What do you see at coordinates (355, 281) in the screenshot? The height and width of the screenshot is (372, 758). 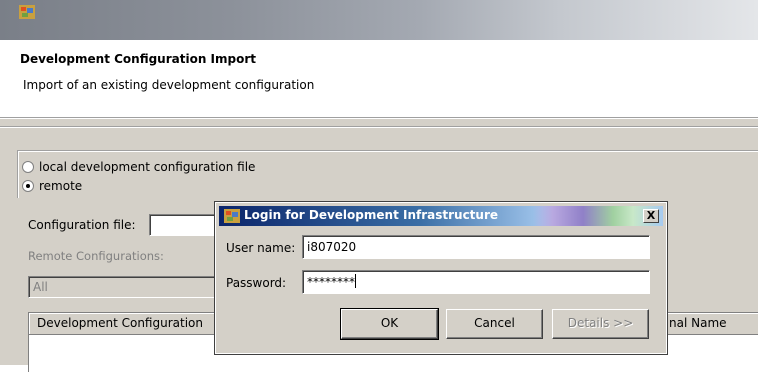 I see `text-caret` at bounding box center [355, 281].